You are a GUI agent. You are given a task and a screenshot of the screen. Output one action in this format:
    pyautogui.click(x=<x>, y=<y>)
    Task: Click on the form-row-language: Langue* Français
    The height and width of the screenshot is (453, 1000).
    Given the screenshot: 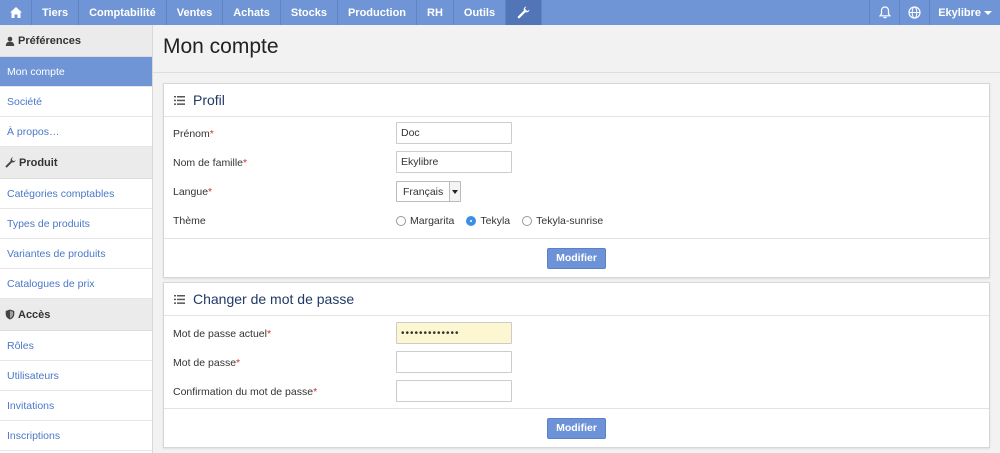 What is the action you would take?
    pyautogui.click(x=576, y=191)
    